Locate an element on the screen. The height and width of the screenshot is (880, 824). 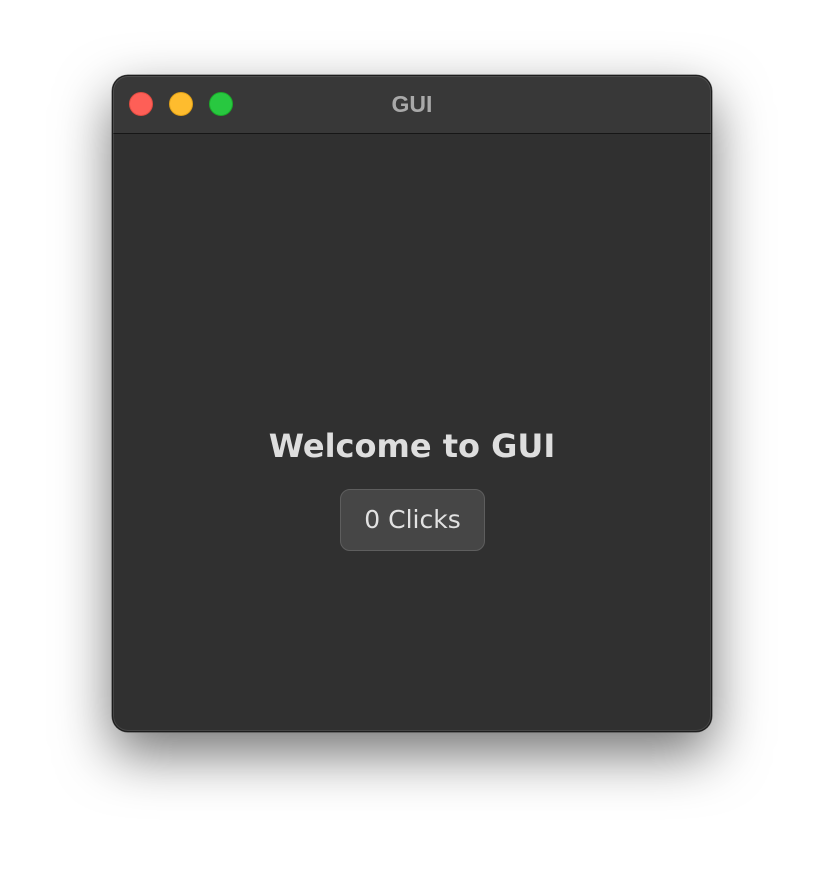
click-counter-button: 0 Clicks is located at coordinates (412, 520).